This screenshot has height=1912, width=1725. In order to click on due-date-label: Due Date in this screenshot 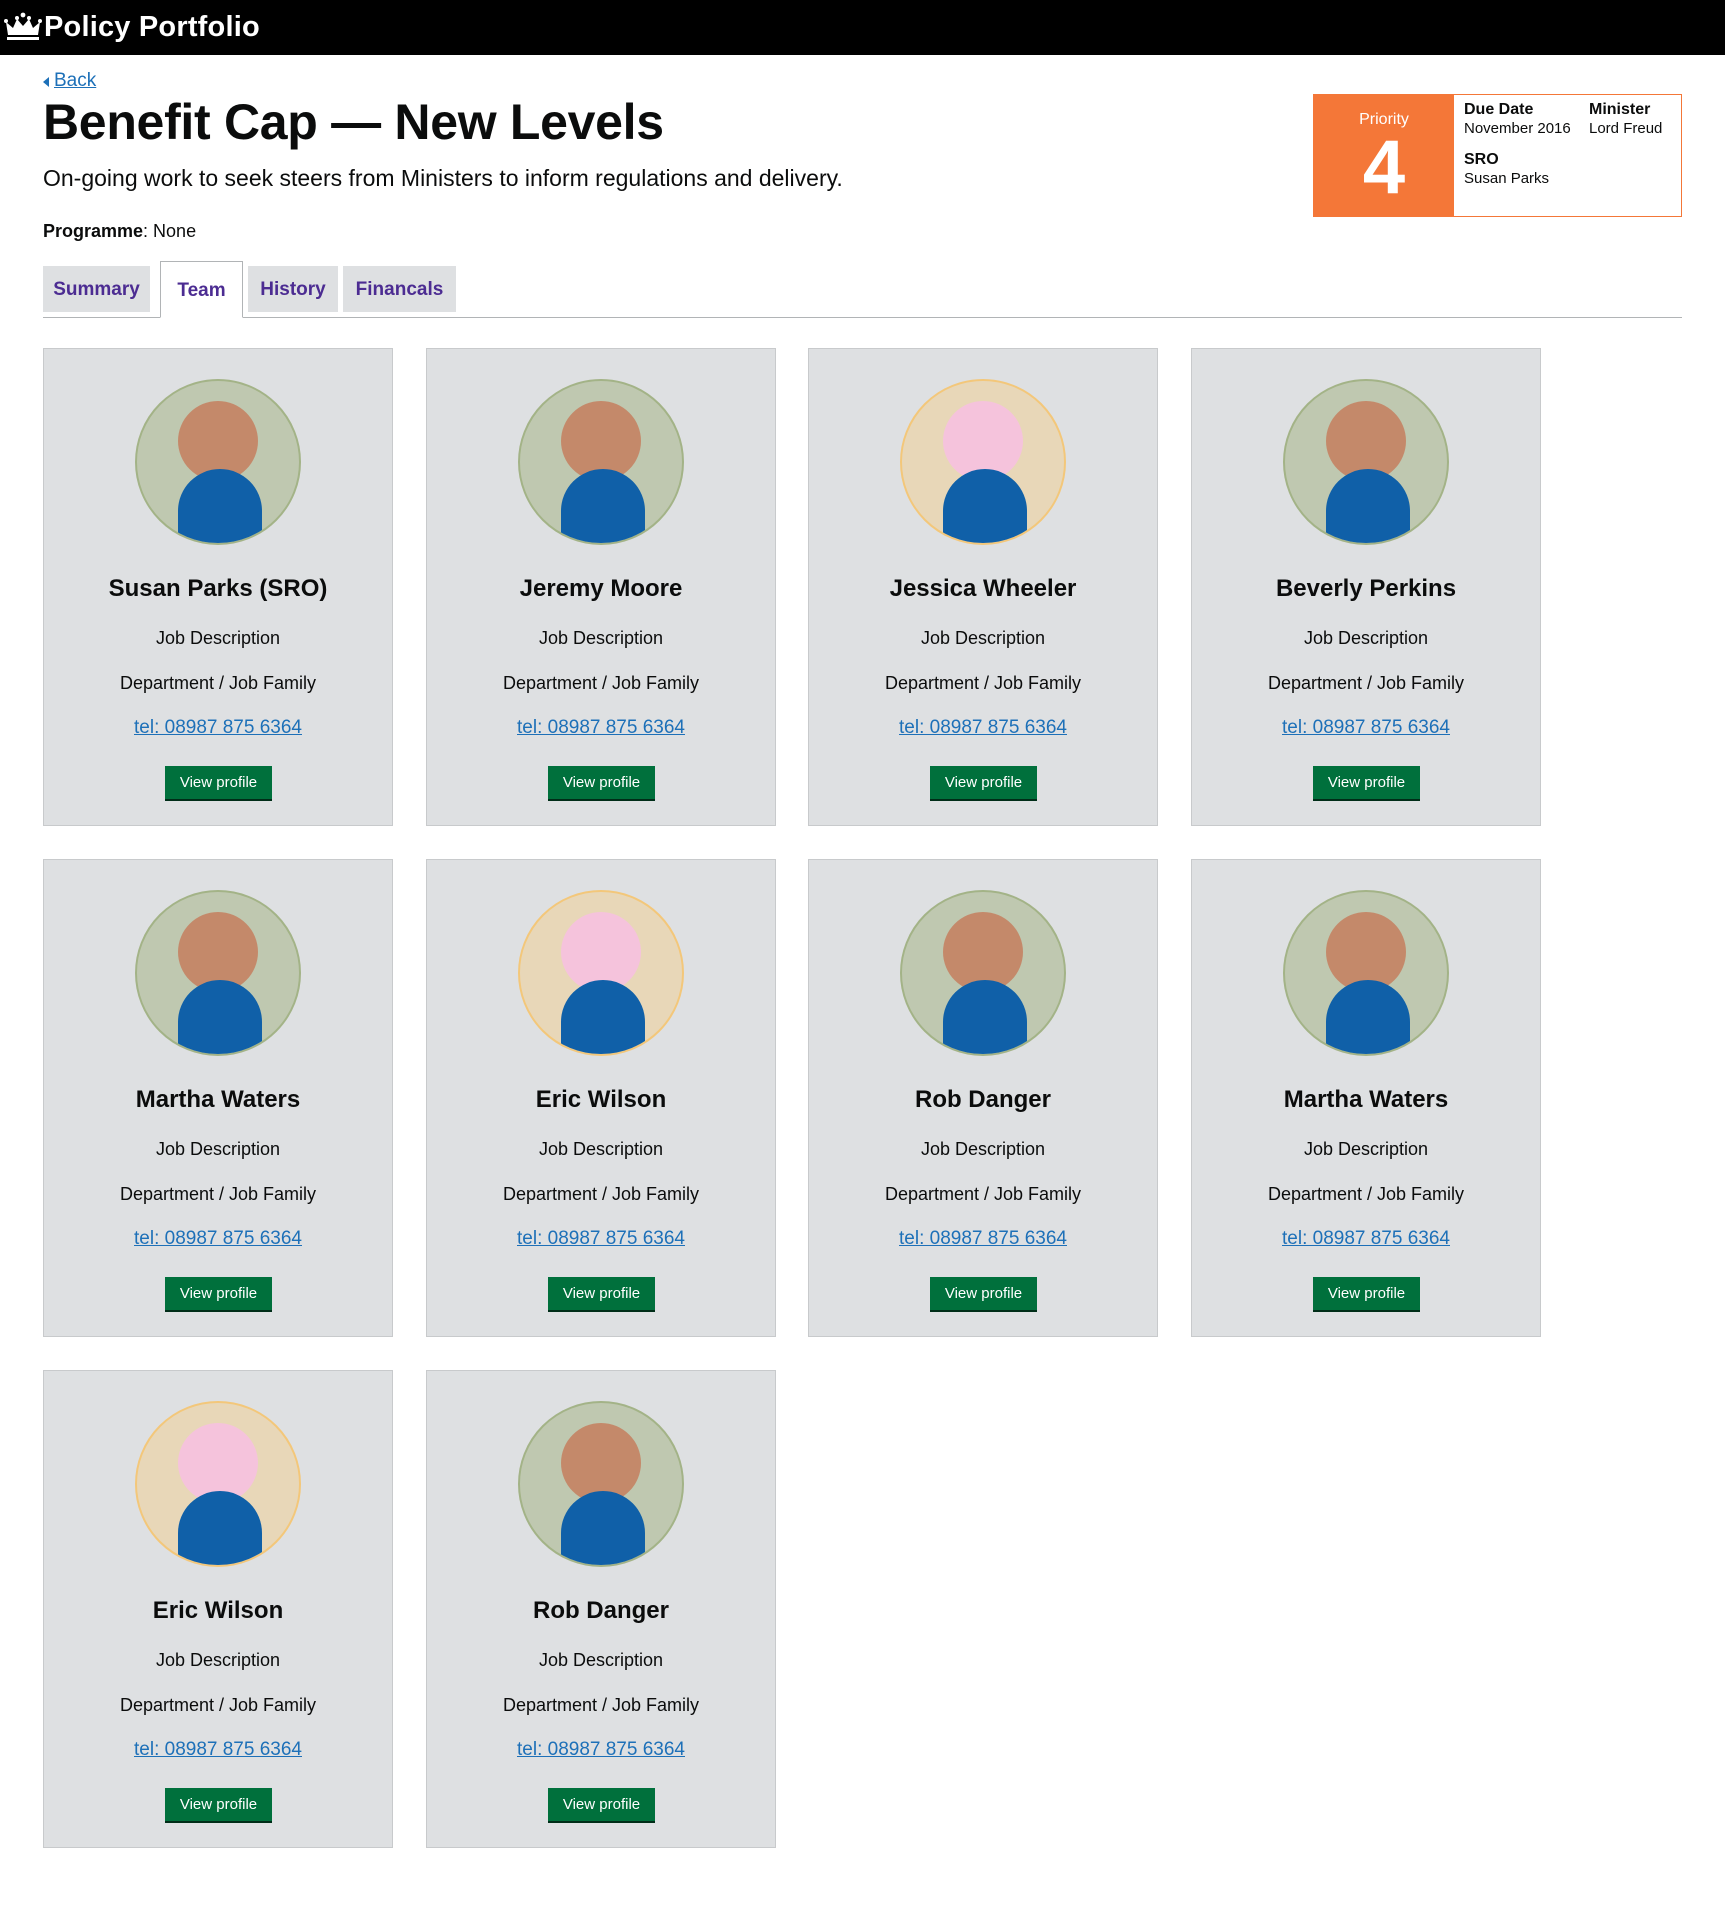, I will do `click(1499, 109)`.